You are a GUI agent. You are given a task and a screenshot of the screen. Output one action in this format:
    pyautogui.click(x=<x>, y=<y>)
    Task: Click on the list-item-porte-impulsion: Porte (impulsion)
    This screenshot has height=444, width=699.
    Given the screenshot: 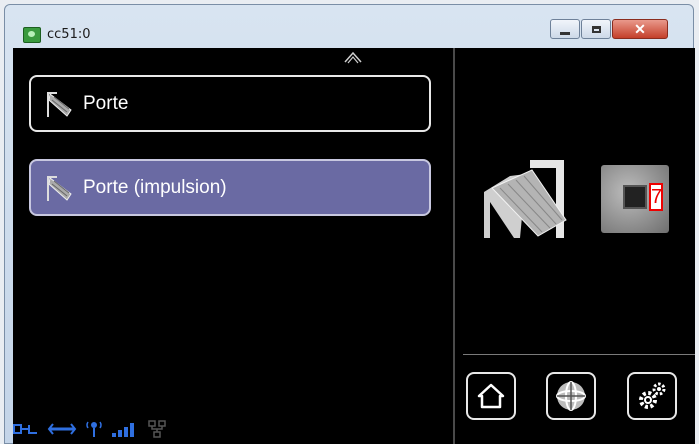 What is the action you would take?
    pyautogui.click(x=230, y=187)
    